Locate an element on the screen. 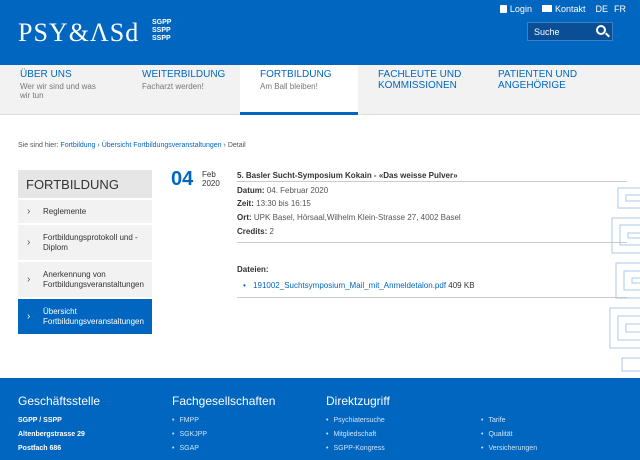 This screenshot has height=460, width=640. site-logo: PSY&ΛSd is located at coordinates (78, 33).